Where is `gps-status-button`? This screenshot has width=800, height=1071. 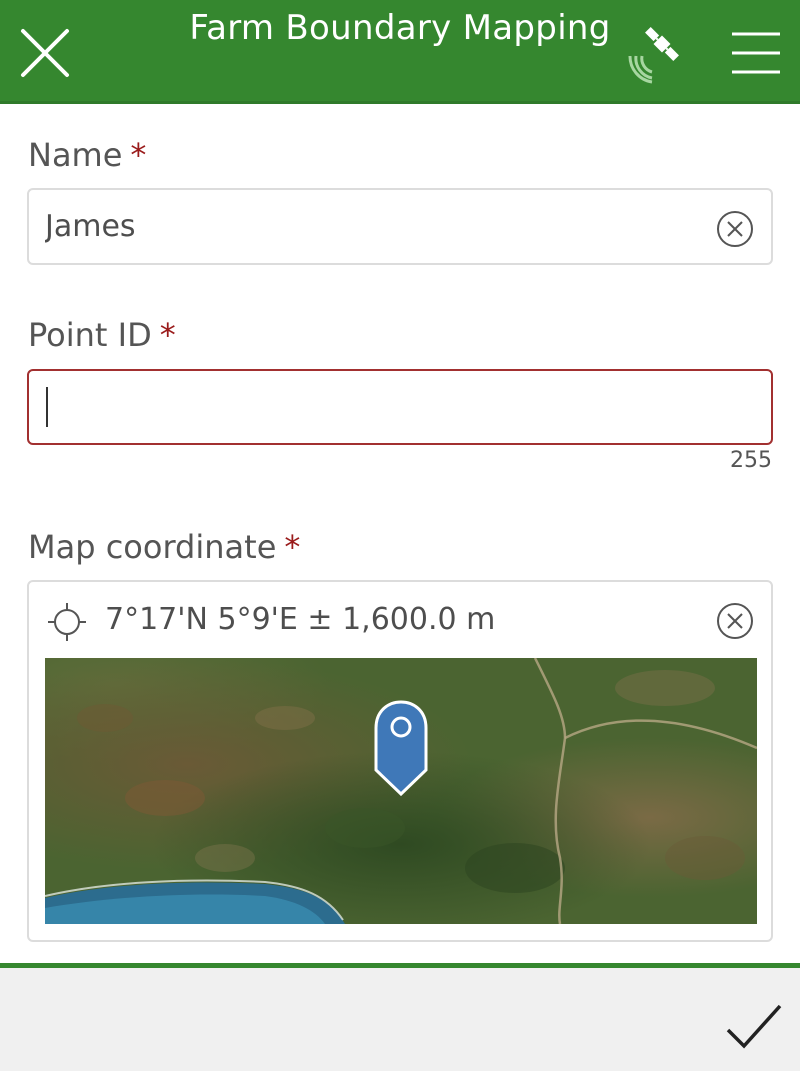 gps-status-button is located at coordinates (654, 52).